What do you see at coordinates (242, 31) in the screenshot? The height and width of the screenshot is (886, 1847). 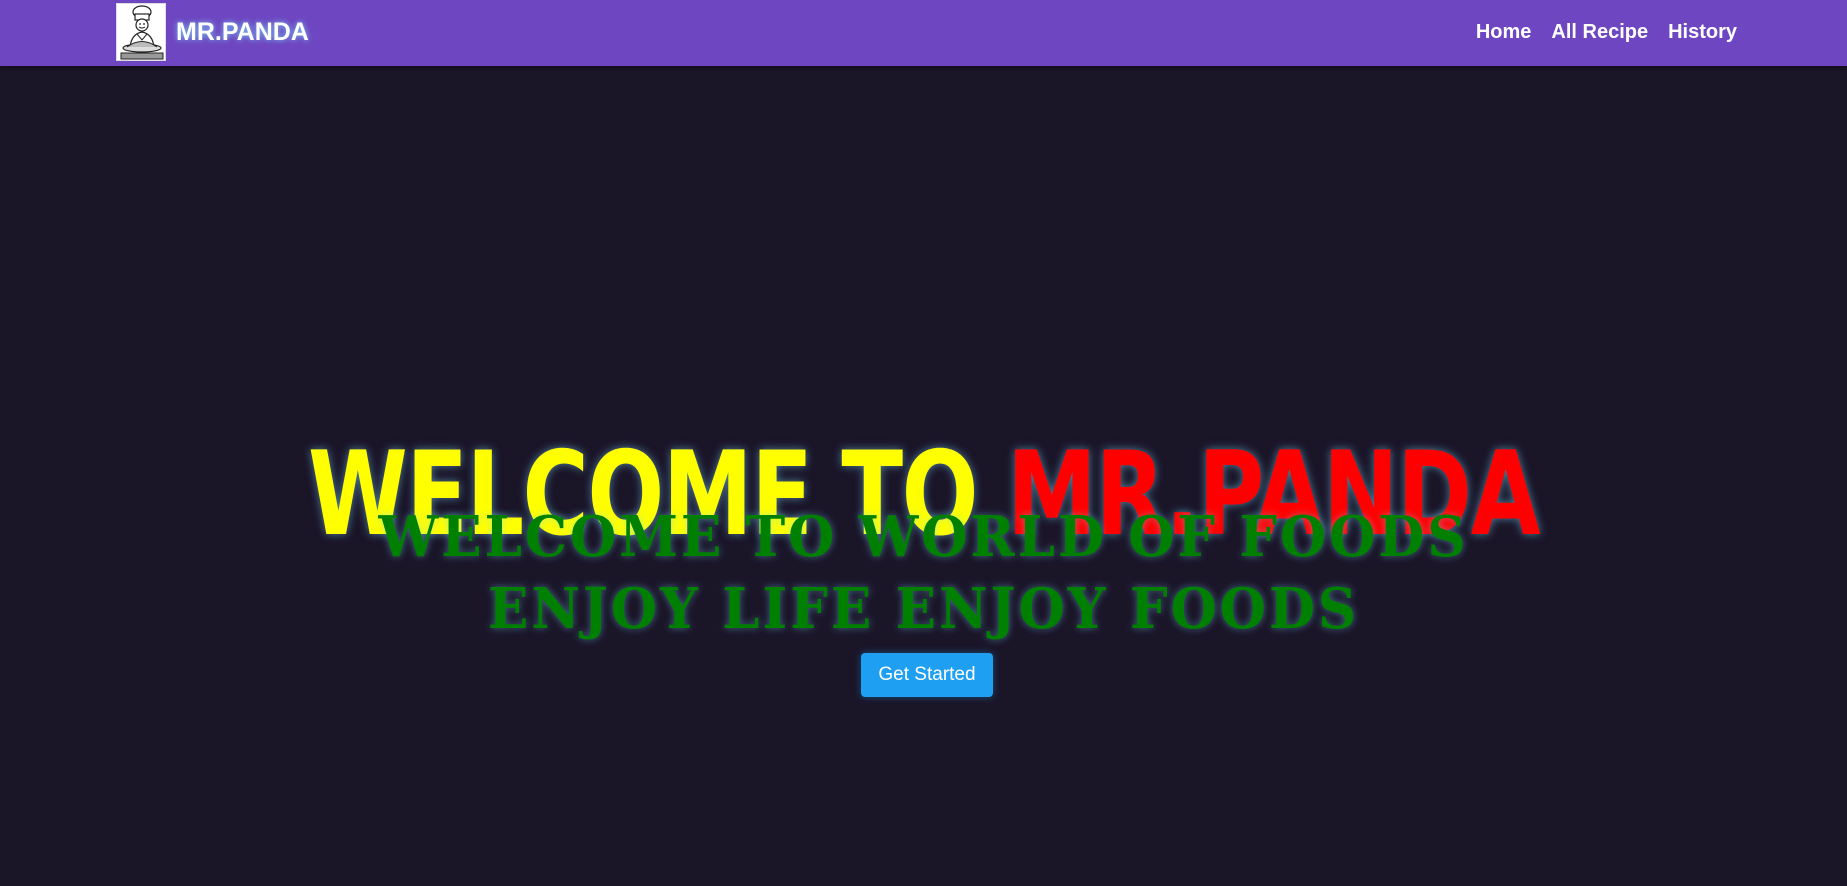 I see `brand-name: MR.PANDA` at bounding box center [242, 31].